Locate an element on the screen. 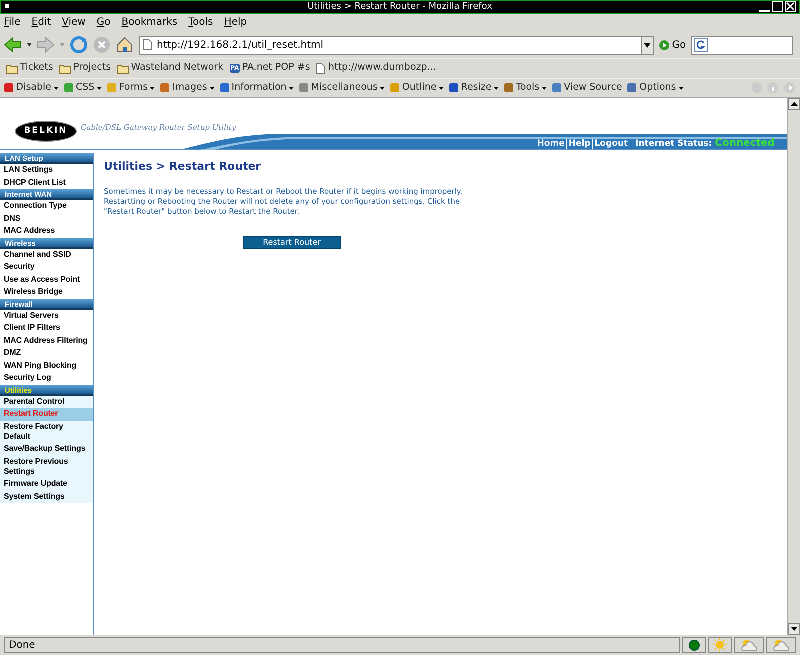 This screenshot has width=800, height=655. close-icon is located at coordinates (790, 6).